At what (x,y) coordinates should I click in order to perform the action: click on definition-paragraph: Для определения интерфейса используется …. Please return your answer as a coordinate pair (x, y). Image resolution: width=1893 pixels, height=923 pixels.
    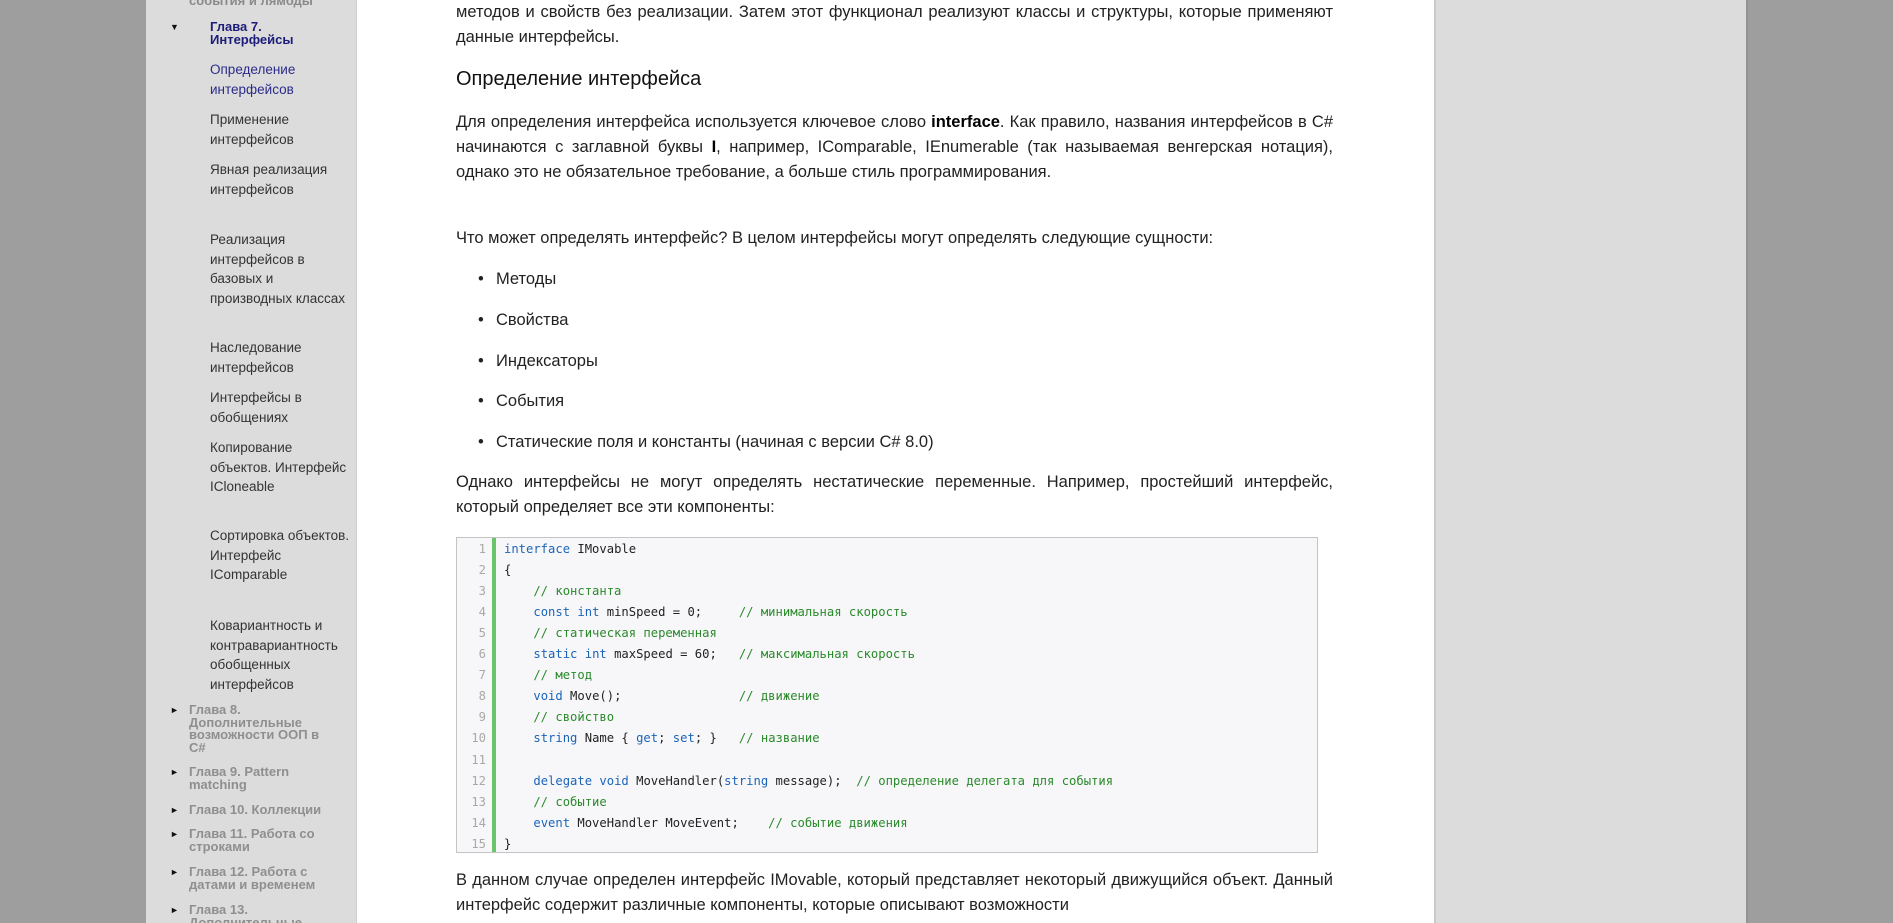
    Looking at the image, I should click on (894, 147).